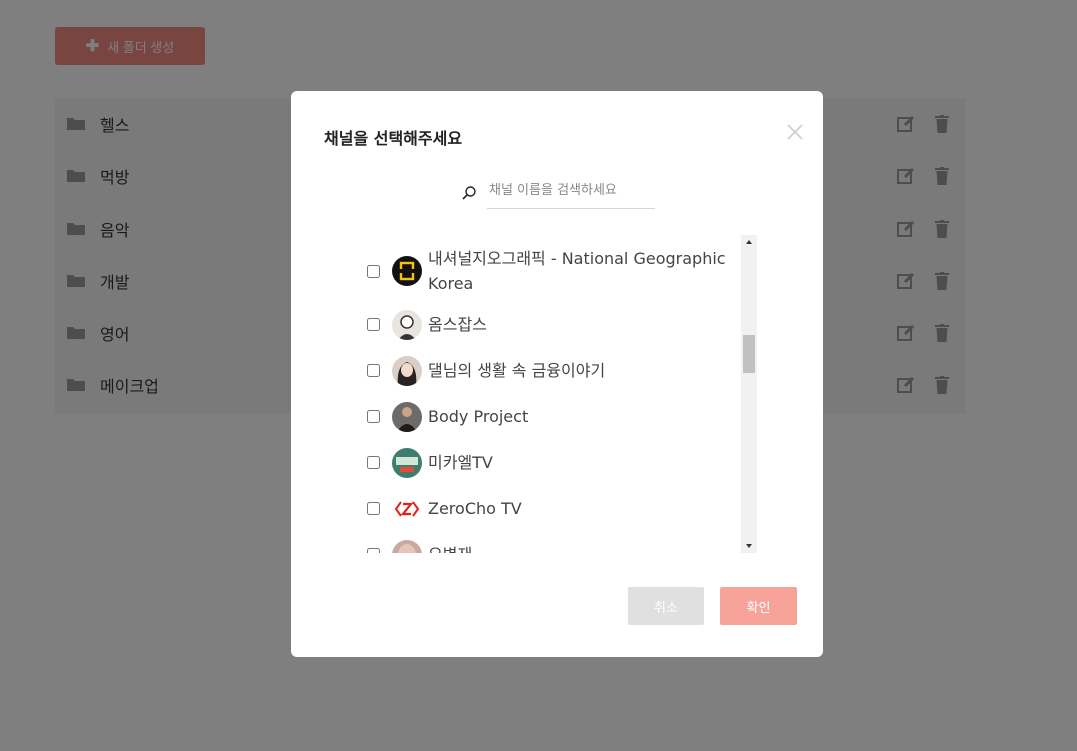  Describe the element at coordinates (457, 324) in the screenshot. I see `channel-name: 옴스잡스` at that location.